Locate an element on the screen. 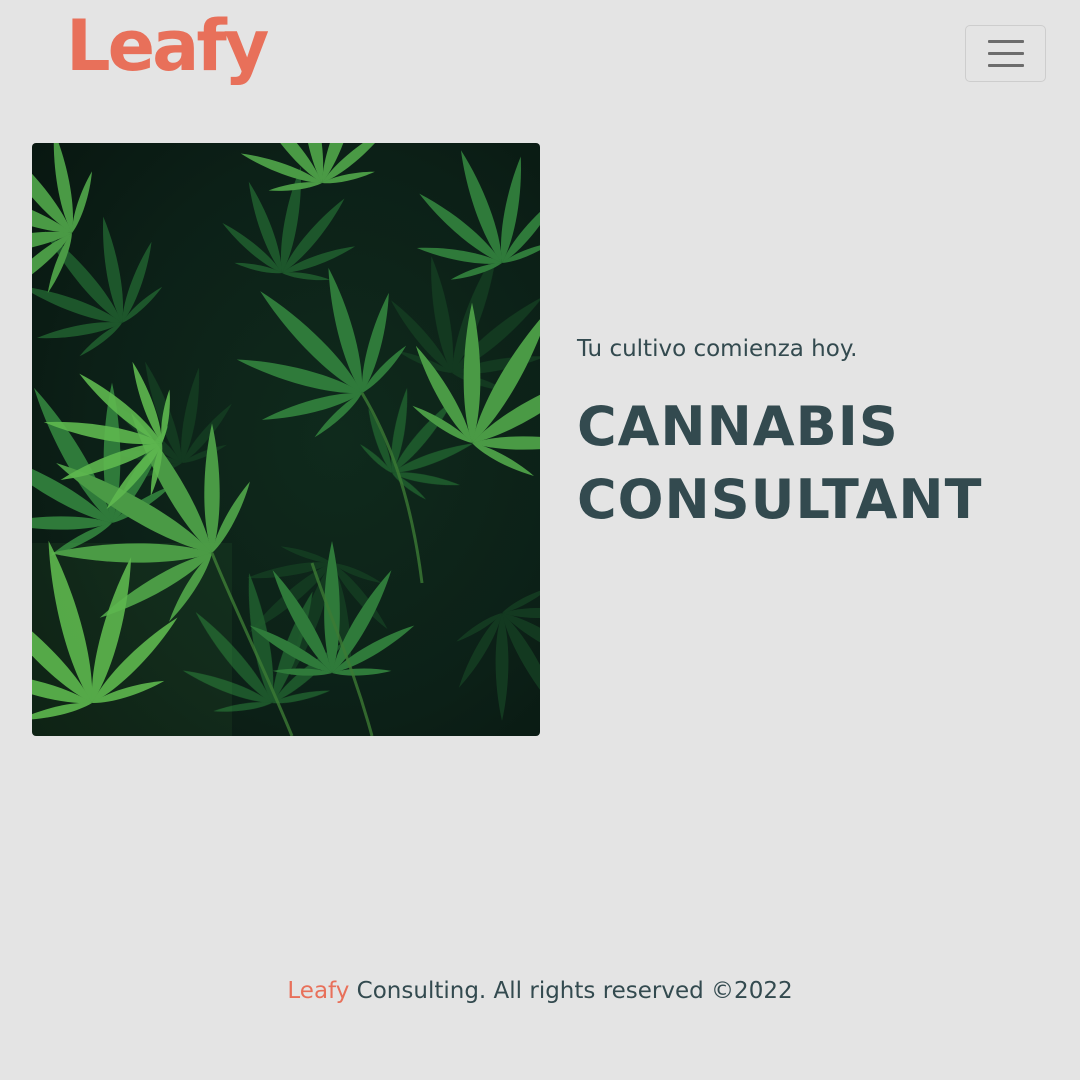 The image size is (1080, 1080). headline-line-2: CONSULTANT is located at coordinates (780, 499).